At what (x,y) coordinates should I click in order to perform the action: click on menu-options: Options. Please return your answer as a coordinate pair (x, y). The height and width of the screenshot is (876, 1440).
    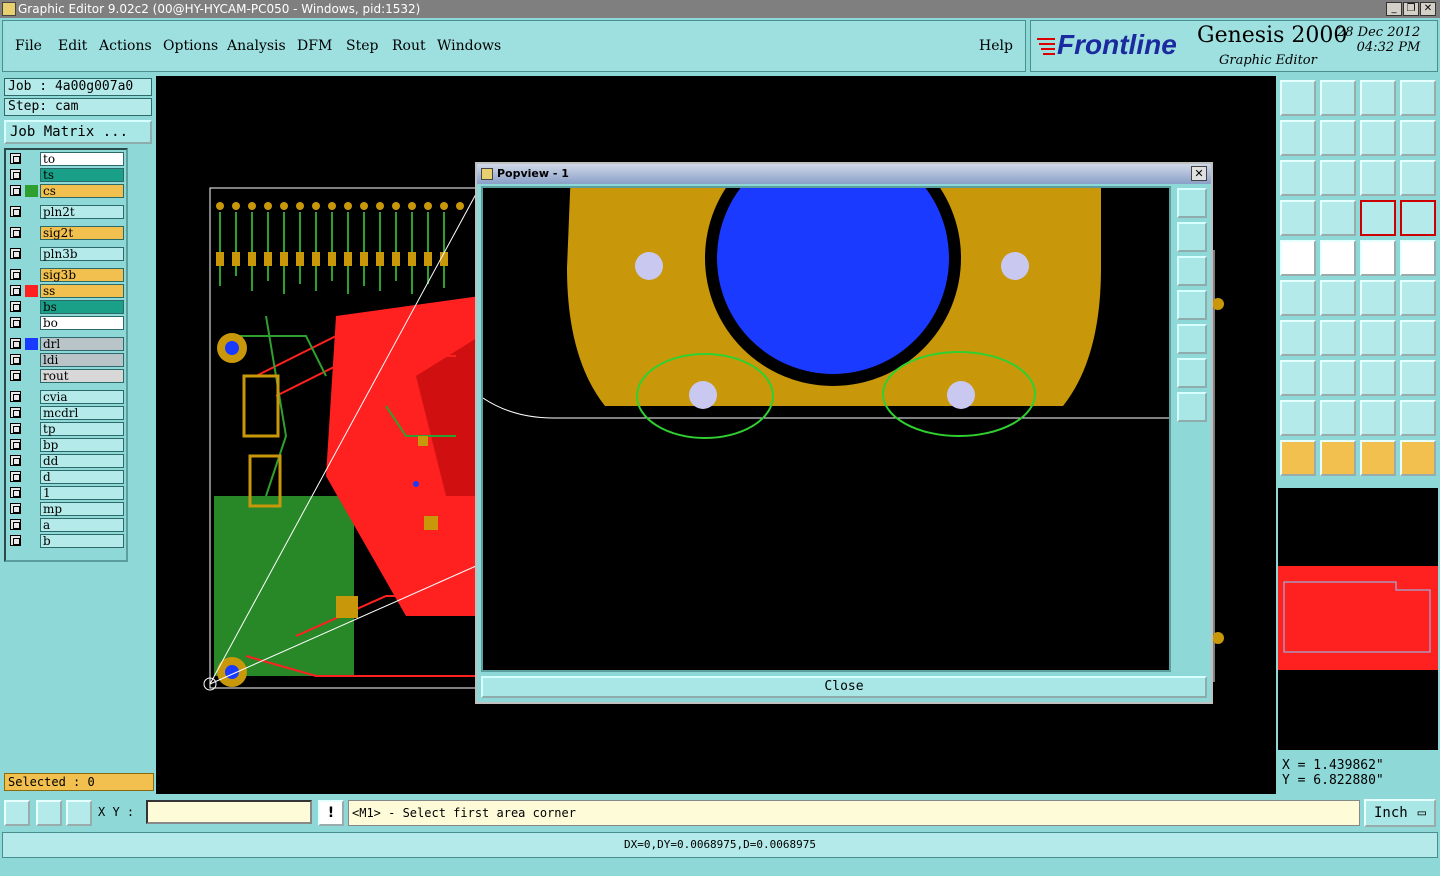
    Looking at the image, I should click on (190, 46).